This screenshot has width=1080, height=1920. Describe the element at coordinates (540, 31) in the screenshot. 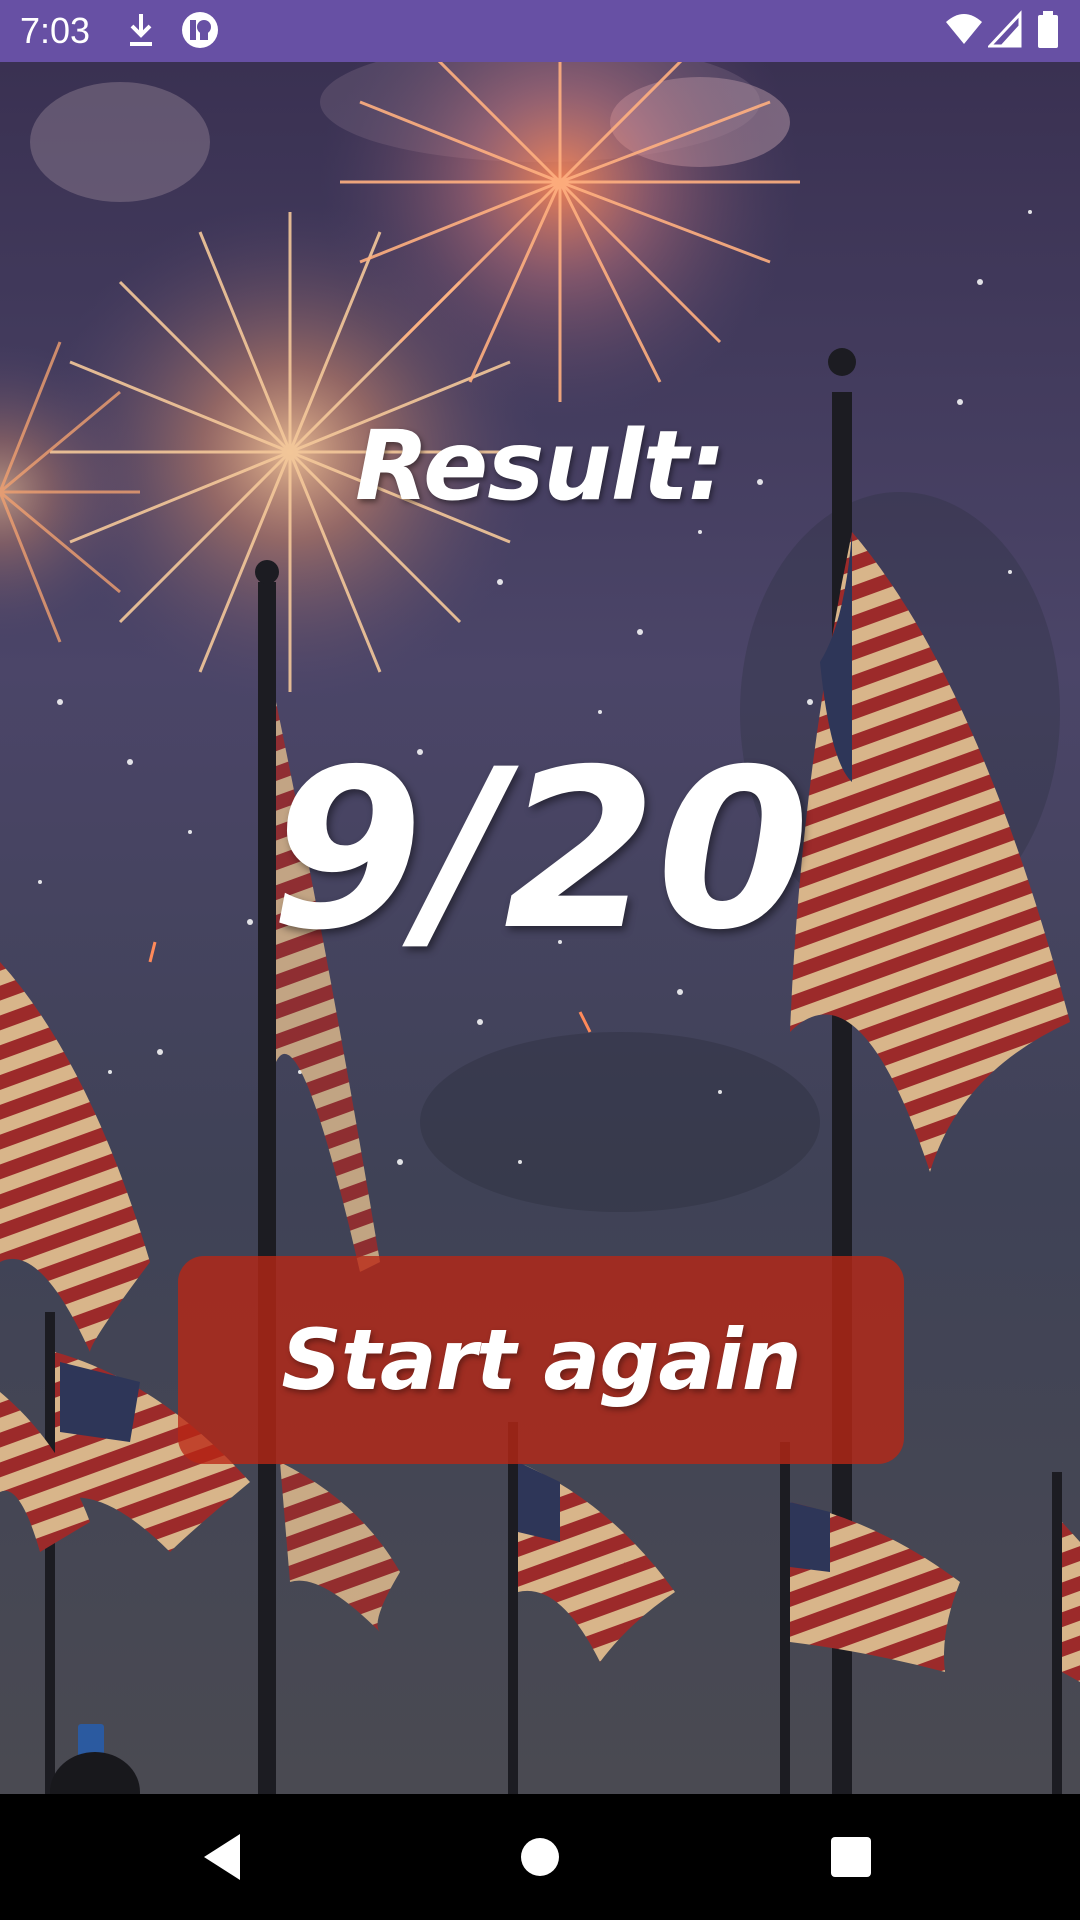

I see `status-bar: 7:03` at that location.